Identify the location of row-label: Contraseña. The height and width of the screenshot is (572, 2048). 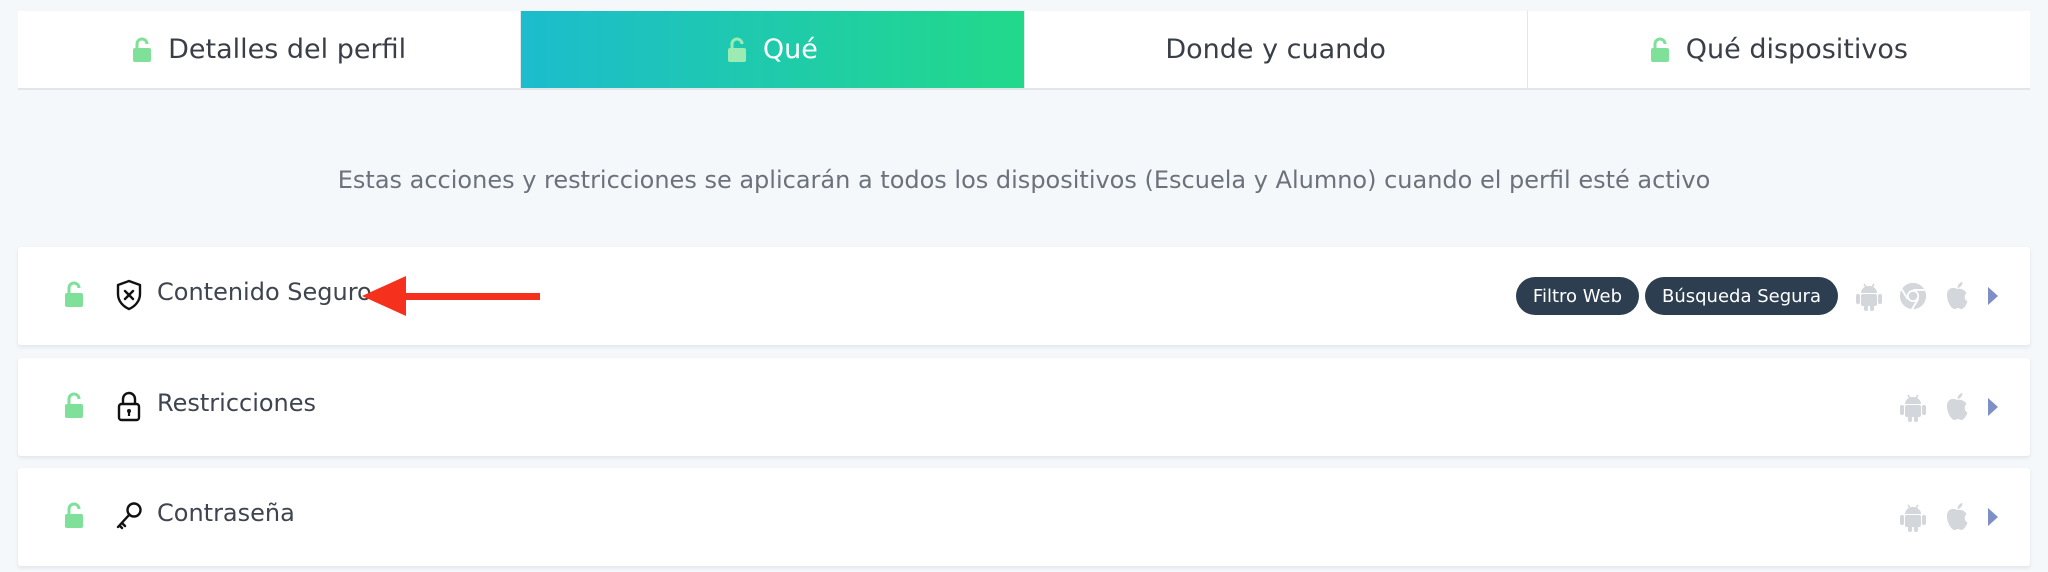
(226, 513).